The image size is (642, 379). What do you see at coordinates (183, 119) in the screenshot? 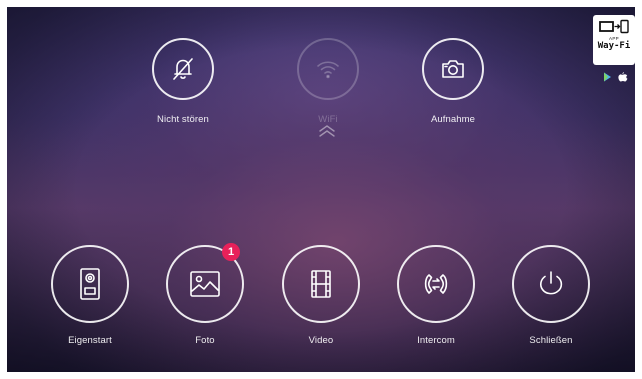
I see `do-not-disturb-label: Nicht stören` at bounding box center [183, 119].